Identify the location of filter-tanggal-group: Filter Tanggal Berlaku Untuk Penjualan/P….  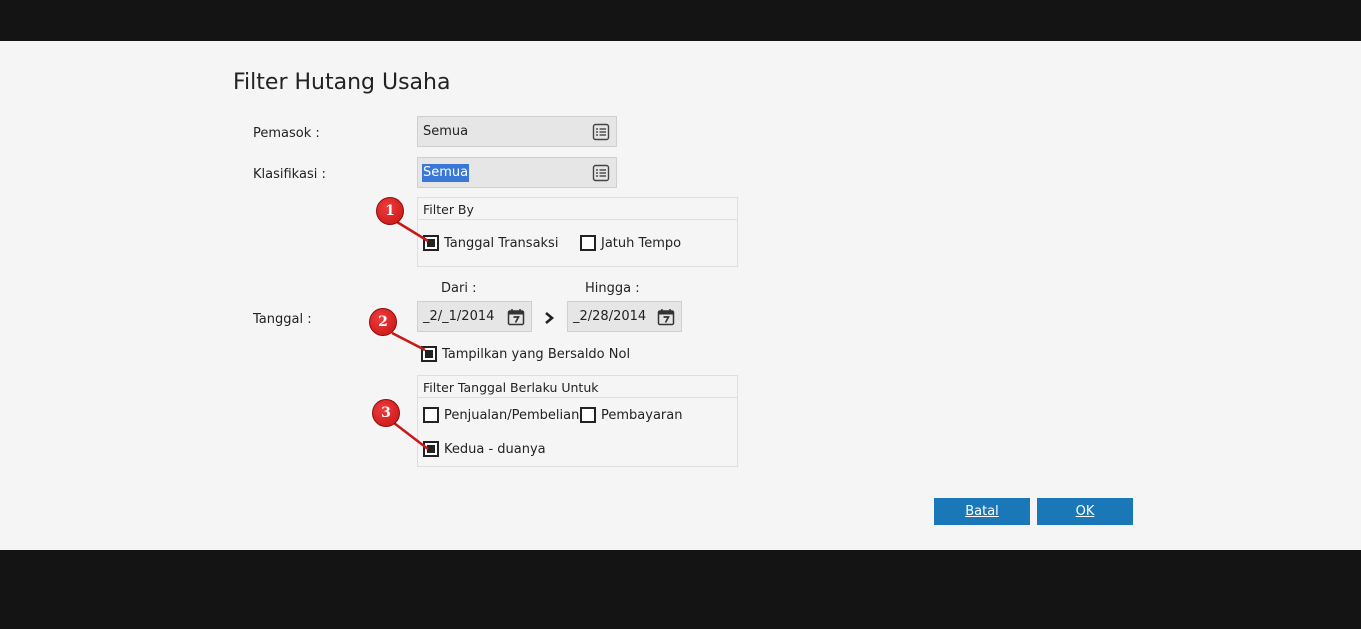
(577, 421).